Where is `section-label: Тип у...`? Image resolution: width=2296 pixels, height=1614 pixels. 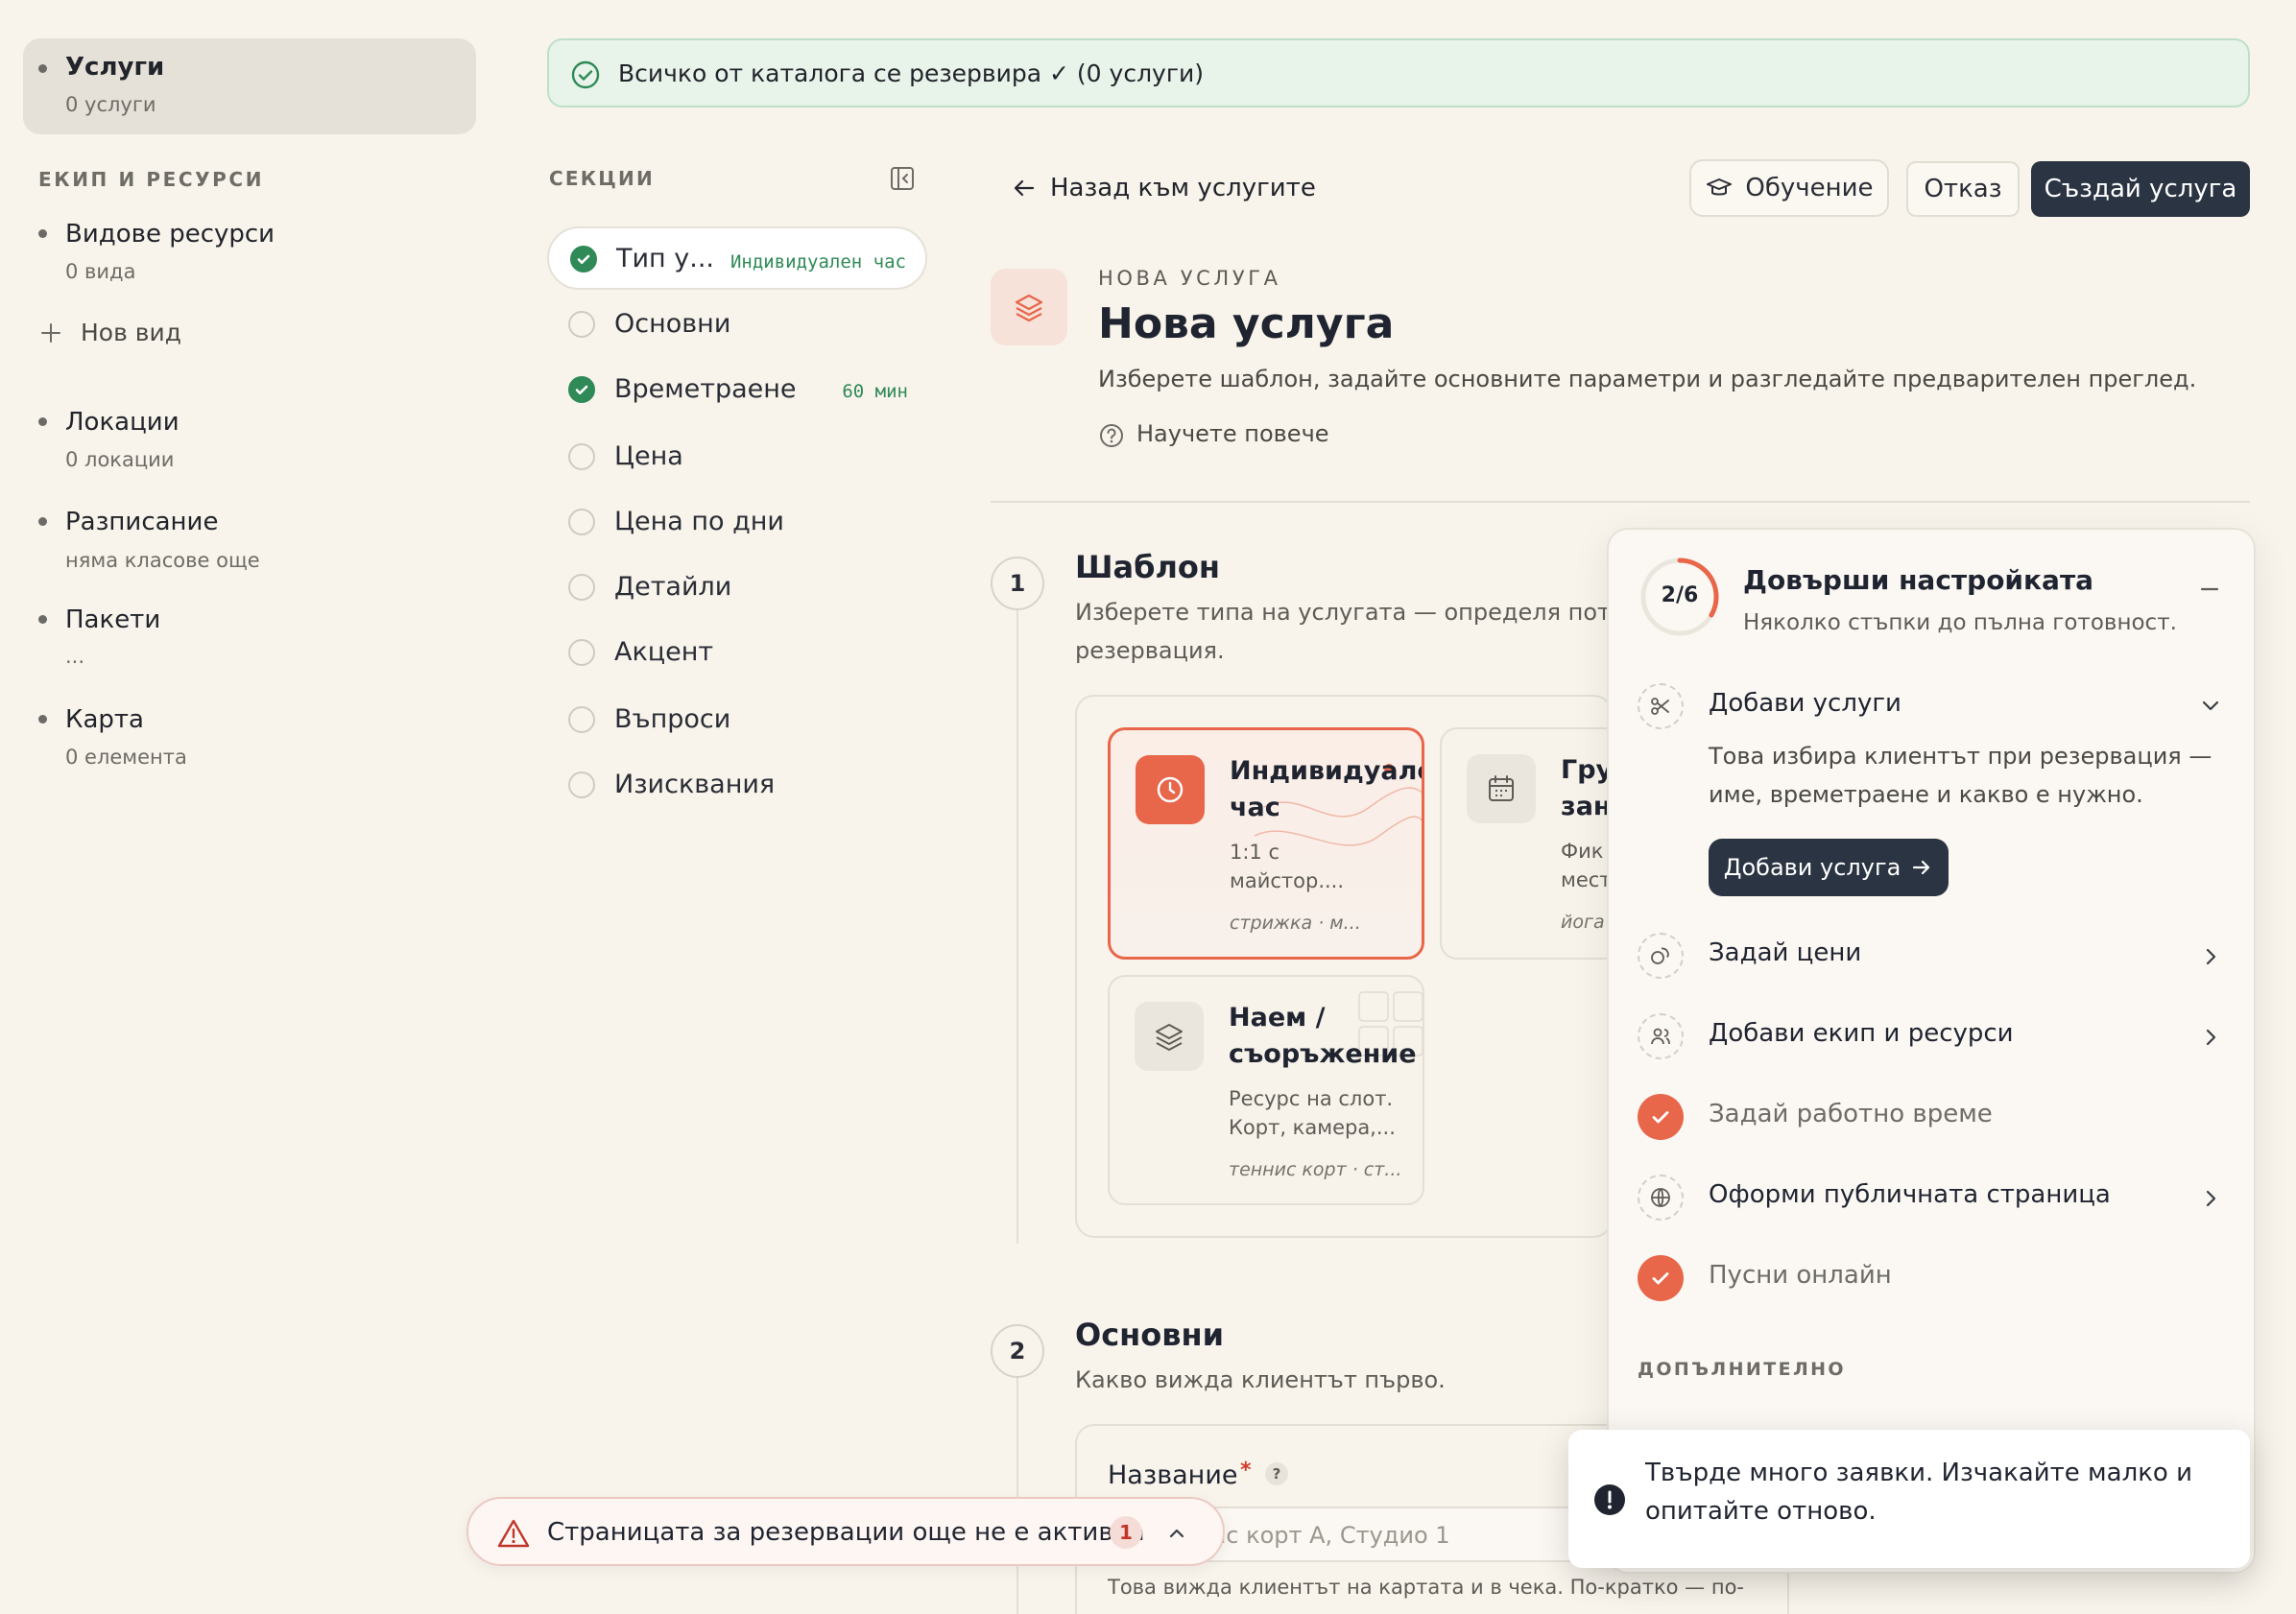 section-label: Тип у... is located at coordinates (665, 258).